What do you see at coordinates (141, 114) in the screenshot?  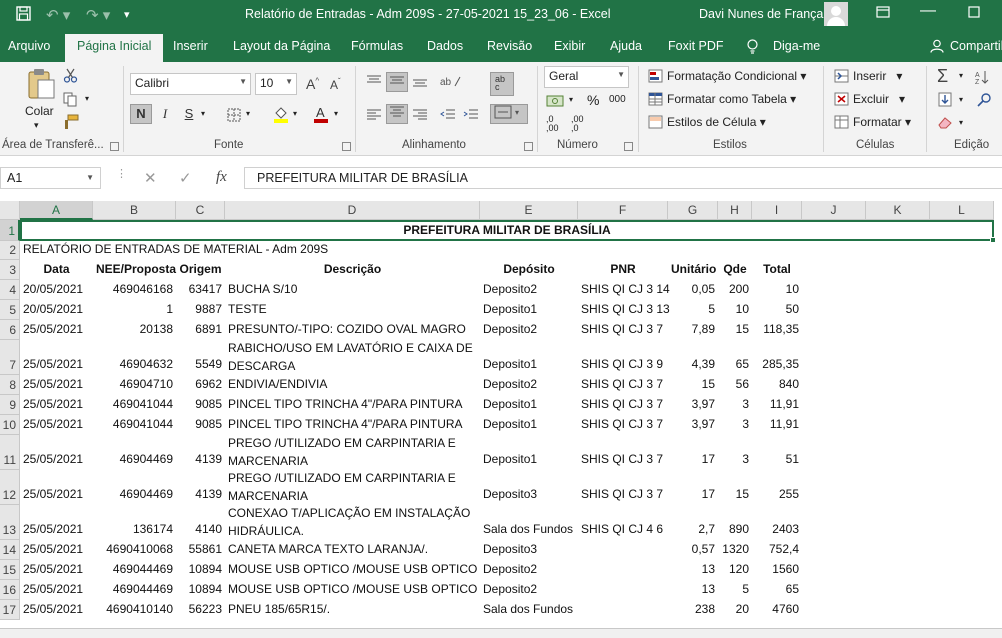 I see `bold-button: N` at bounding box center [141, 114].